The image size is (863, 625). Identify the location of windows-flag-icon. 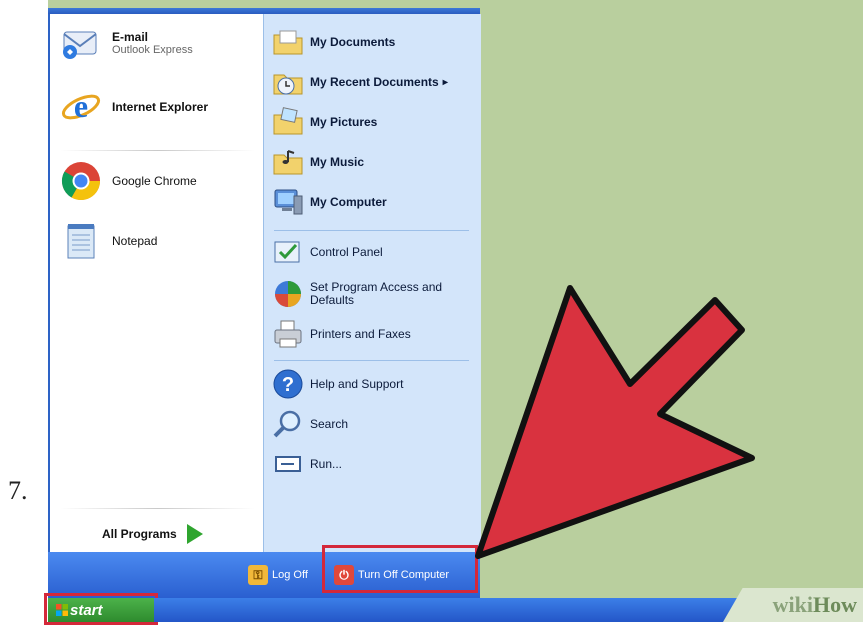
(62, 610).